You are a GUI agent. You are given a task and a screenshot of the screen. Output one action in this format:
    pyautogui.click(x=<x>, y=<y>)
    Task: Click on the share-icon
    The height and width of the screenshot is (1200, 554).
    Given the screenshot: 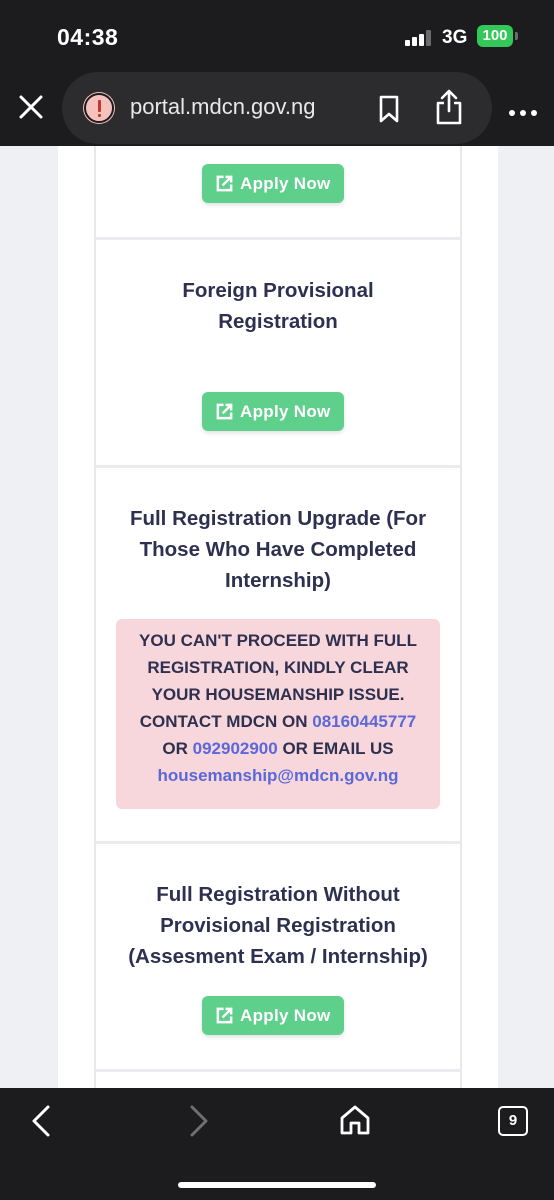 What is the action you would take?
    pyautogui.click(x=449, y=107)
    